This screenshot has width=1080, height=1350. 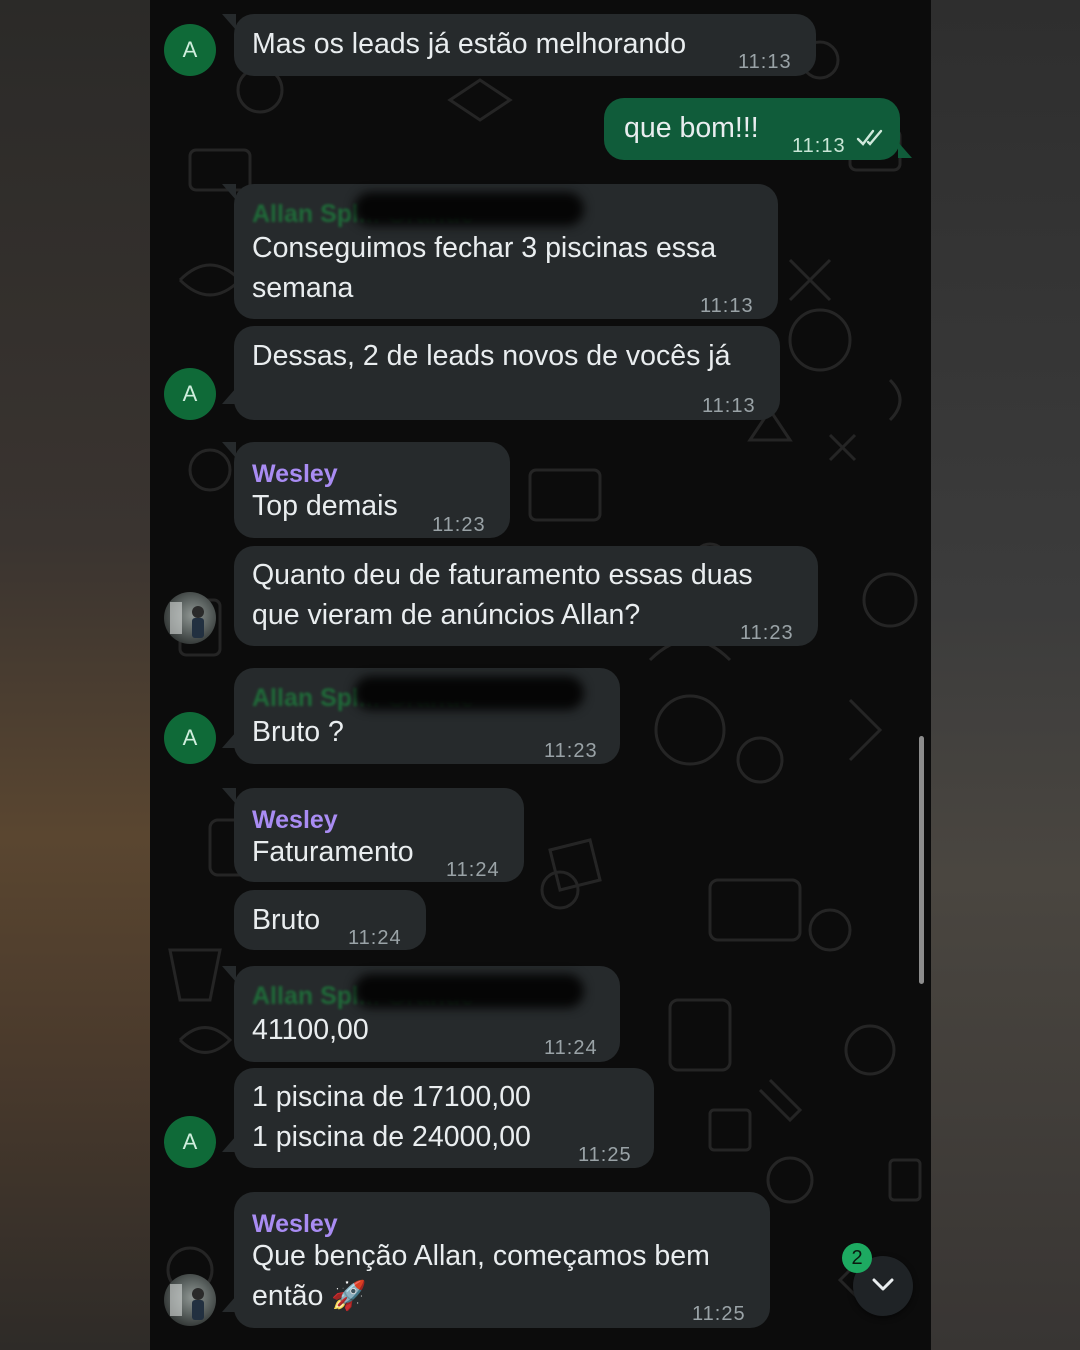 I want to click on message-text-line: Quanto deu de faturamento essas duas, so click(x=502, y=575).